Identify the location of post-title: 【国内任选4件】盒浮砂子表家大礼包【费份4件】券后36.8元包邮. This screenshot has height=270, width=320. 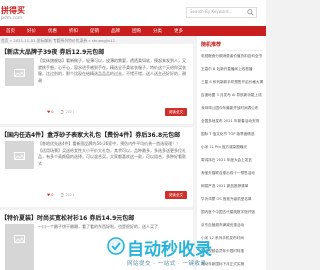
(90, 134).